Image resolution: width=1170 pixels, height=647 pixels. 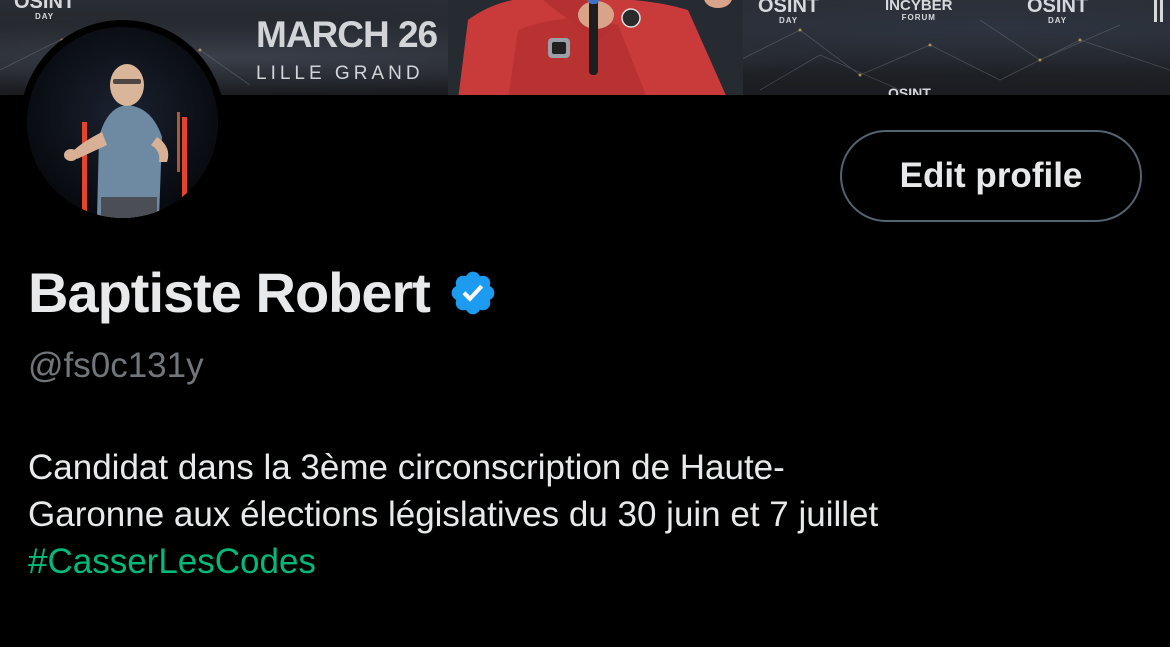 I want to click on profile-avatar, so click(x=122, y=122).